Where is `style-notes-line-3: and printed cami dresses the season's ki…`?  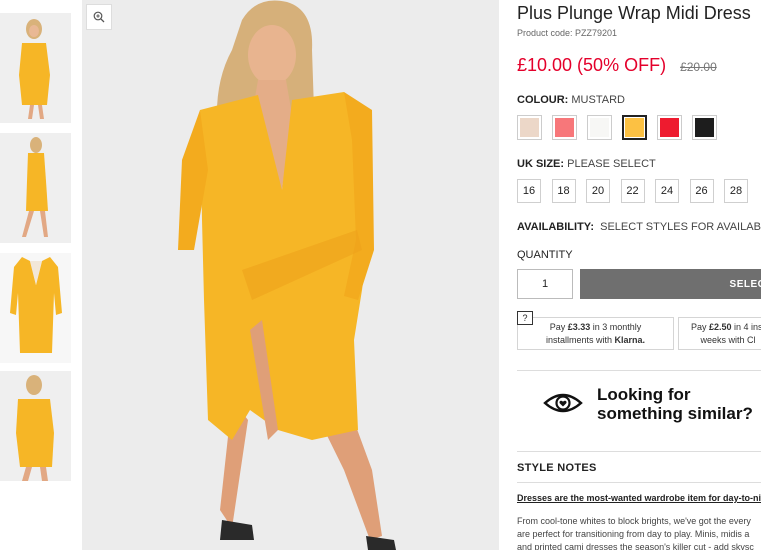
style-notes-line-3: and printed cami dresses the season's ki… is located at coordinates (635, 546).